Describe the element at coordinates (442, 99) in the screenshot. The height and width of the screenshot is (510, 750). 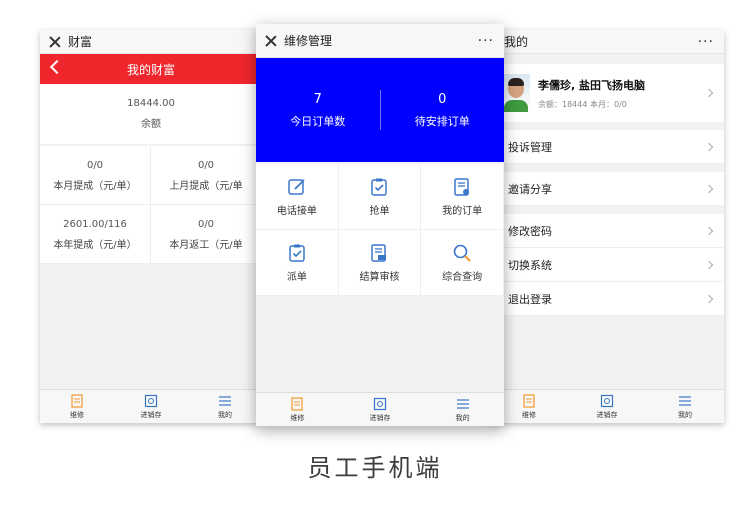
I see `stat-value: 0` at that location.